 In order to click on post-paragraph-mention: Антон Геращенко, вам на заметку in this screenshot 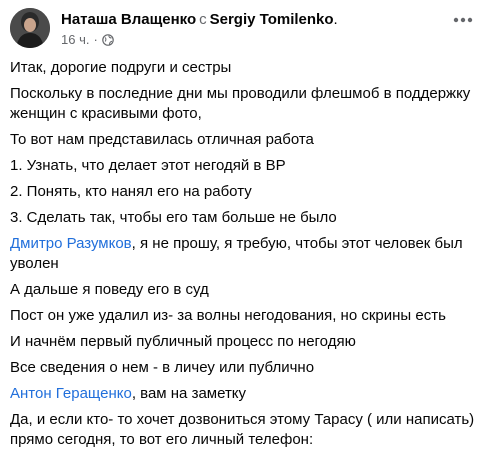, I will do `click(245, 394)`.